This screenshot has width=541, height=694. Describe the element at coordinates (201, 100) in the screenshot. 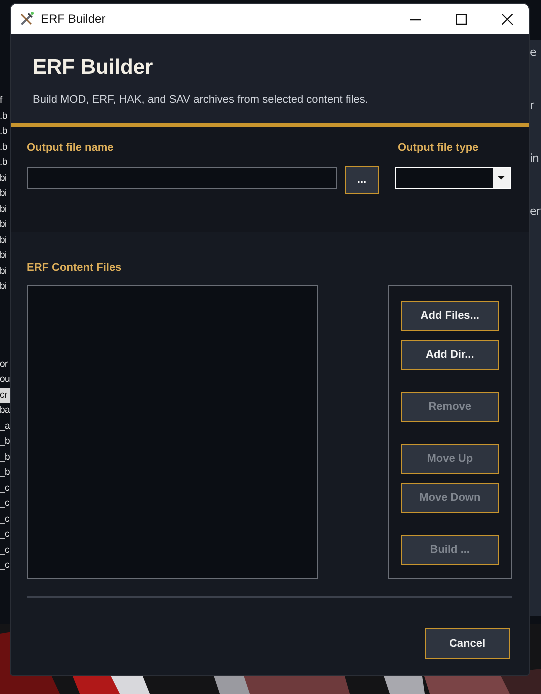

I see `dialog-description: Build MOD, ERF, HAK, and SAV archives from selected content files.` at that location.